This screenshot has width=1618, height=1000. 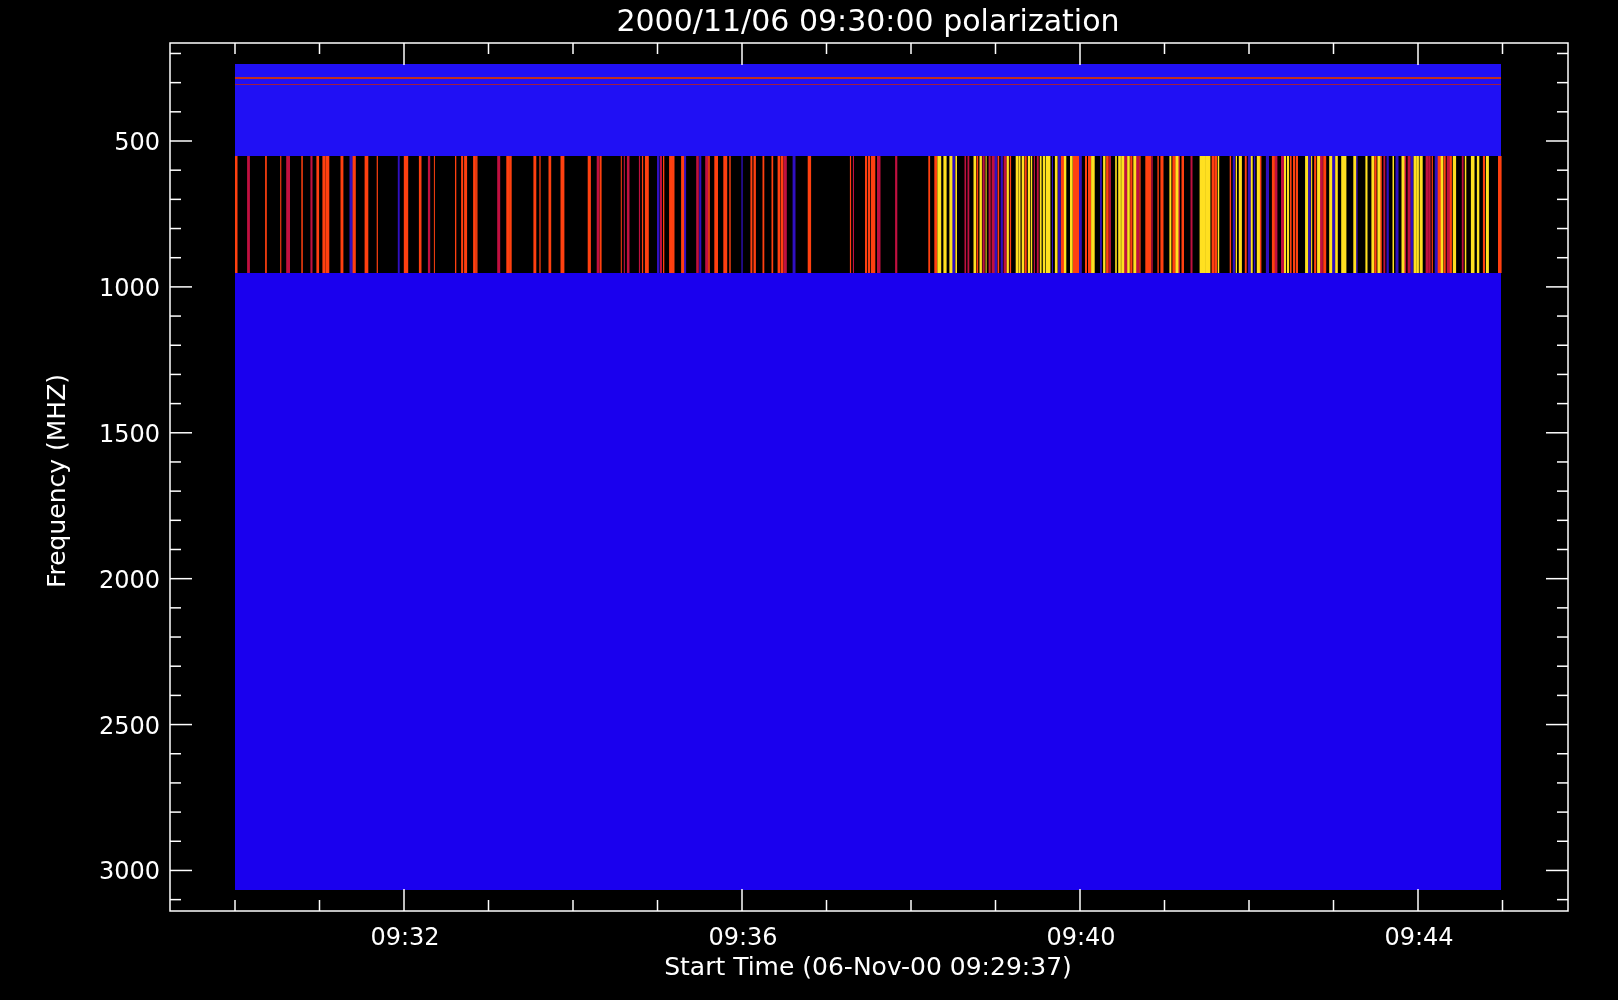 What do you see at coordinates (1419, 937) in the screenshot?
I see `tick-label: 09:44` at bounding box center [1419, 937].